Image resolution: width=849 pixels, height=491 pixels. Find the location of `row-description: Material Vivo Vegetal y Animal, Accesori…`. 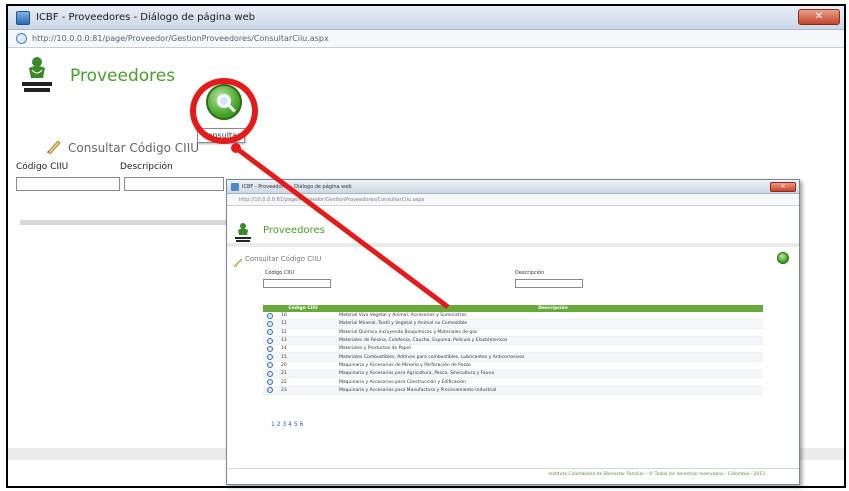

row-description: Material Vivo Vegetal y Animal, Accesori… is located at coordinates (403, 316).